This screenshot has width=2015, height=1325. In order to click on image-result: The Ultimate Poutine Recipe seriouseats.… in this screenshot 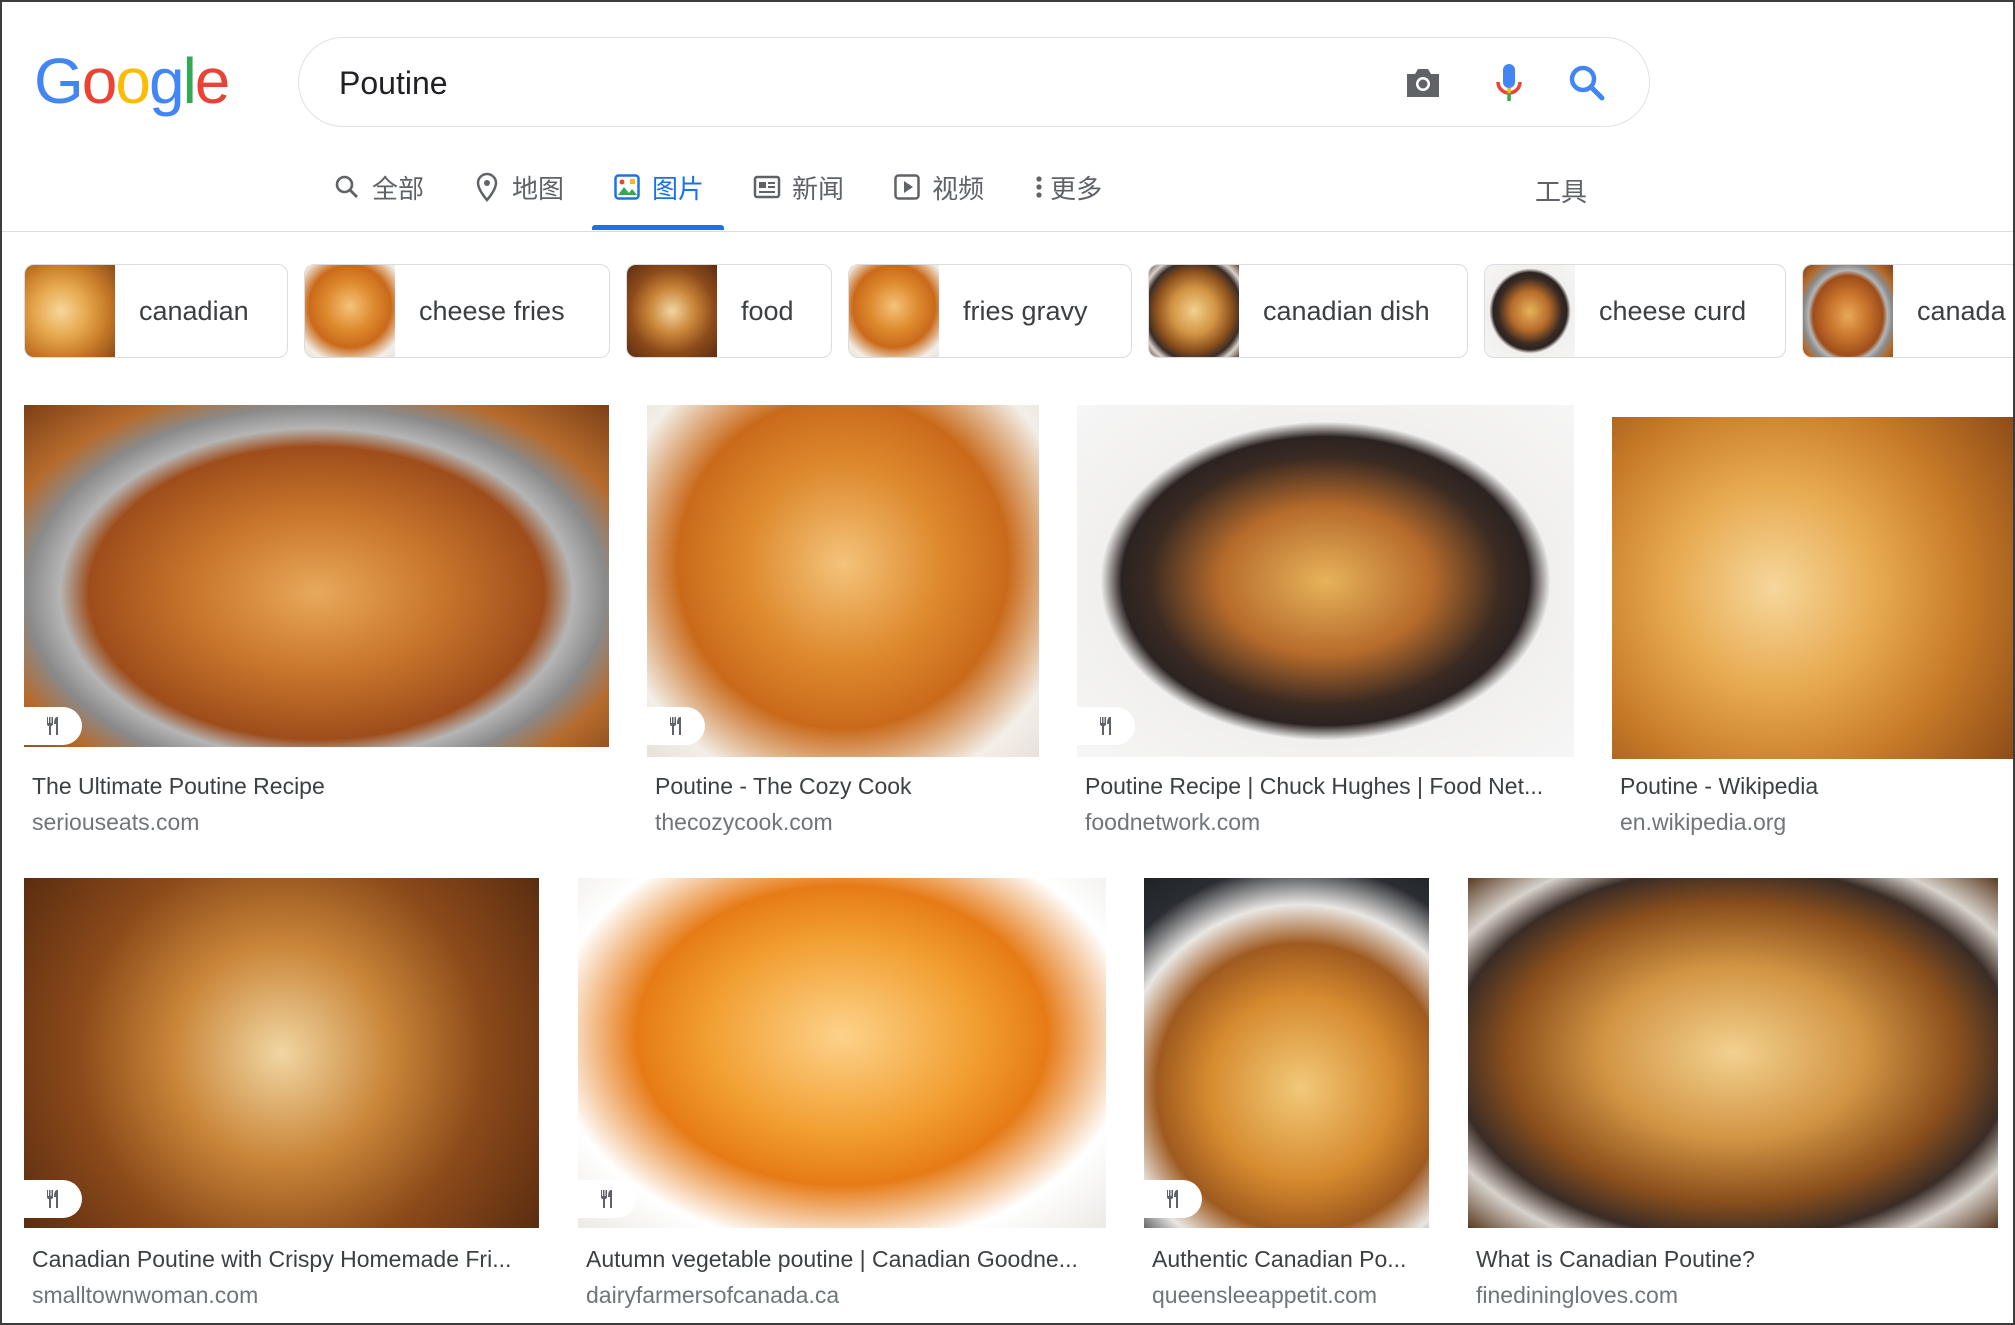, I will do `click(316, 625)`.